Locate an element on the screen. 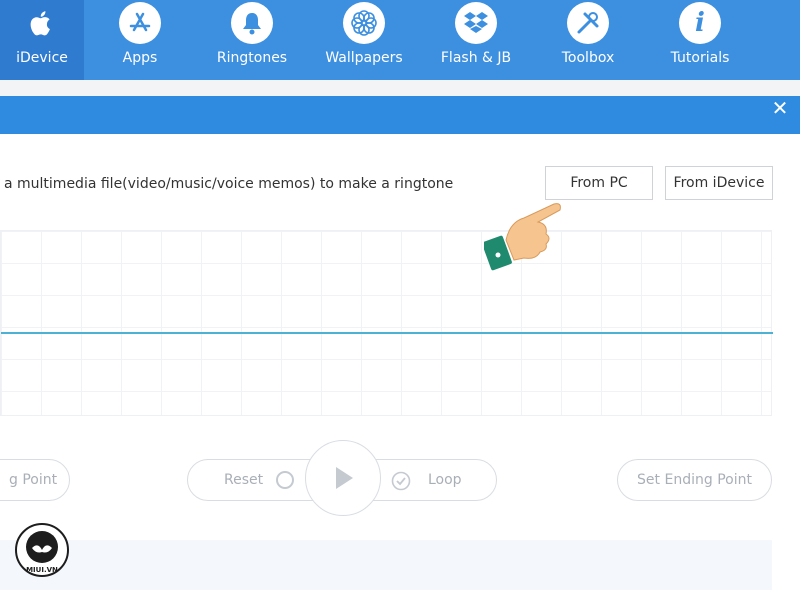 This screenshot has width=800, height=590. nav-label: Ringtones is located at coordinates (252, 58).